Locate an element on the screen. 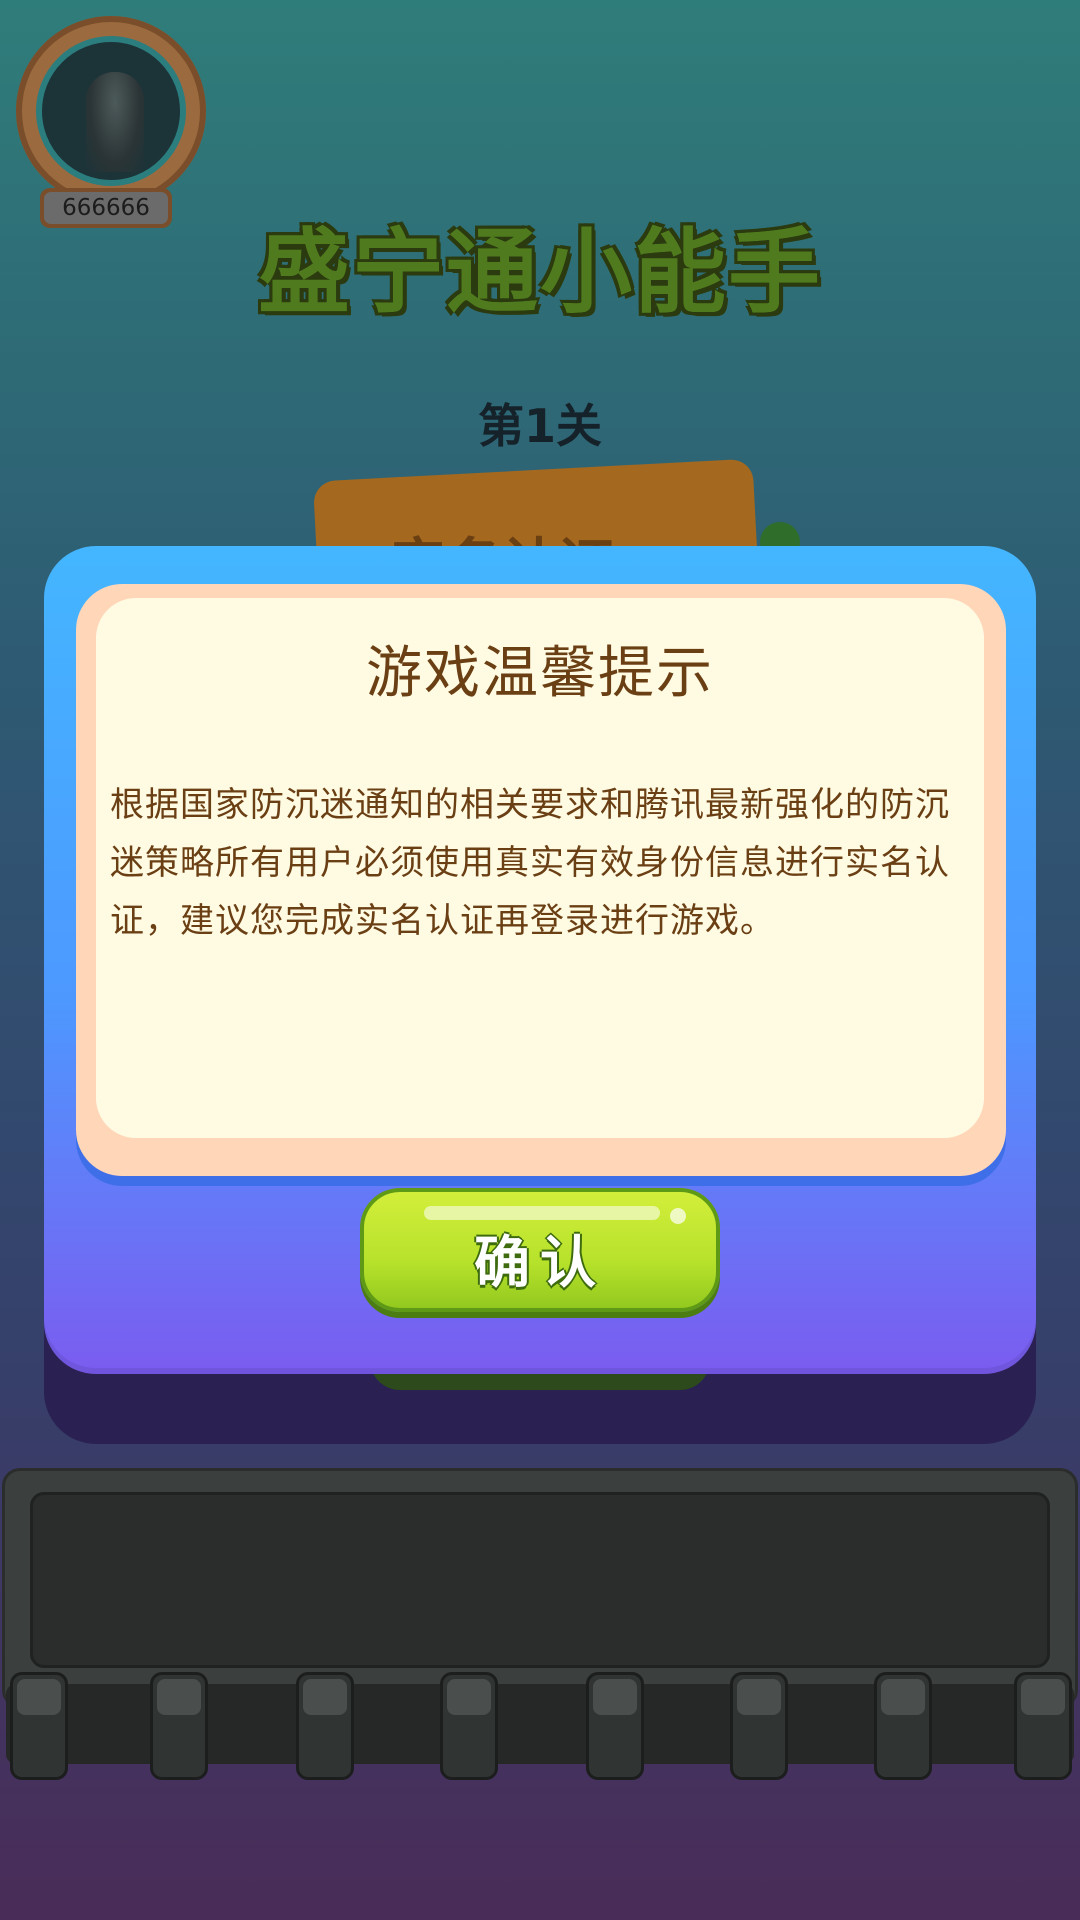  confirm-button-label: 确认 is located at coordinates (540, 1263).